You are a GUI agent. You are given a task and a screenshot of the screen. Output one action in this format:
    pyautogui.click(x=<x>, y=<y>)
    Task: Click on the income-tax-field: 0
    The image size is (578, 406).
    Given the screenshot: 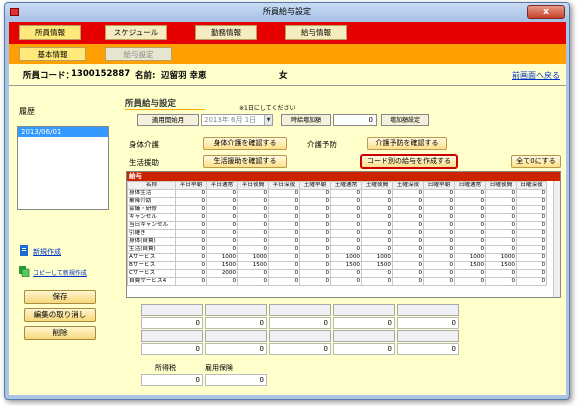 What is the action you would take?
    pyautogui.click(x=172, y=380)
    